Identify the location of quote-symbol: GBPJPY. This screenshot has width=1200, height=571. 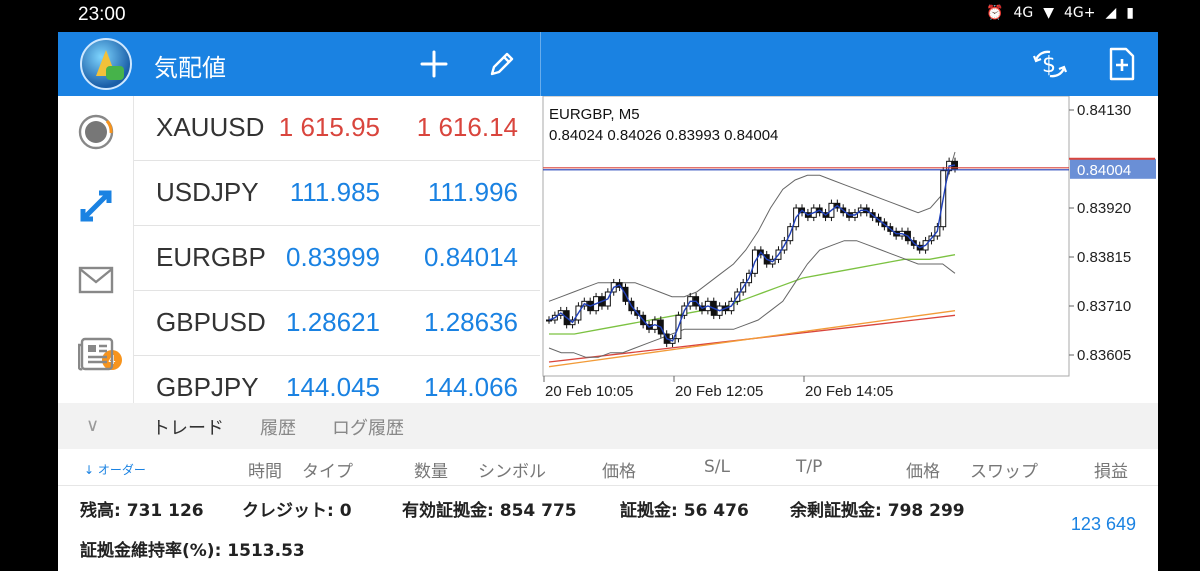
(207, 387).